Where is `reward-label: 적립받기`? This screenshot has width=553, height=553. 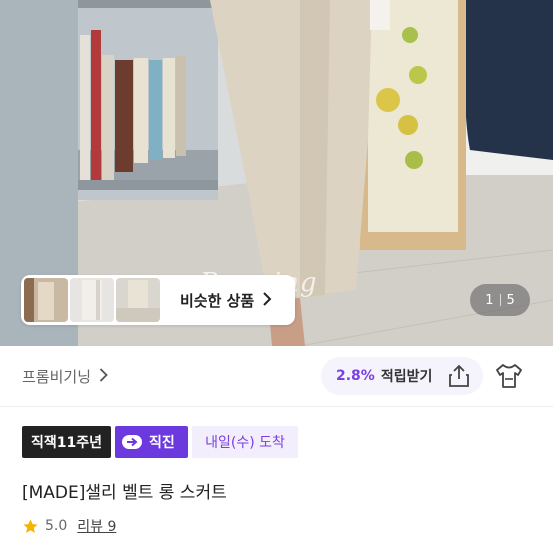
reward-label: 적립받기 is located at coordinates (406, 377).